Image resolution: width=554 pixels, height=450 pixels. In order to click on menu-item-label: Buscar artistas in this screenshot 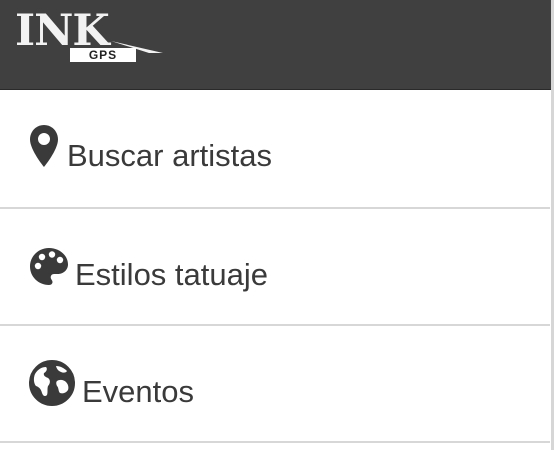, I will do `click(170, 155)`.